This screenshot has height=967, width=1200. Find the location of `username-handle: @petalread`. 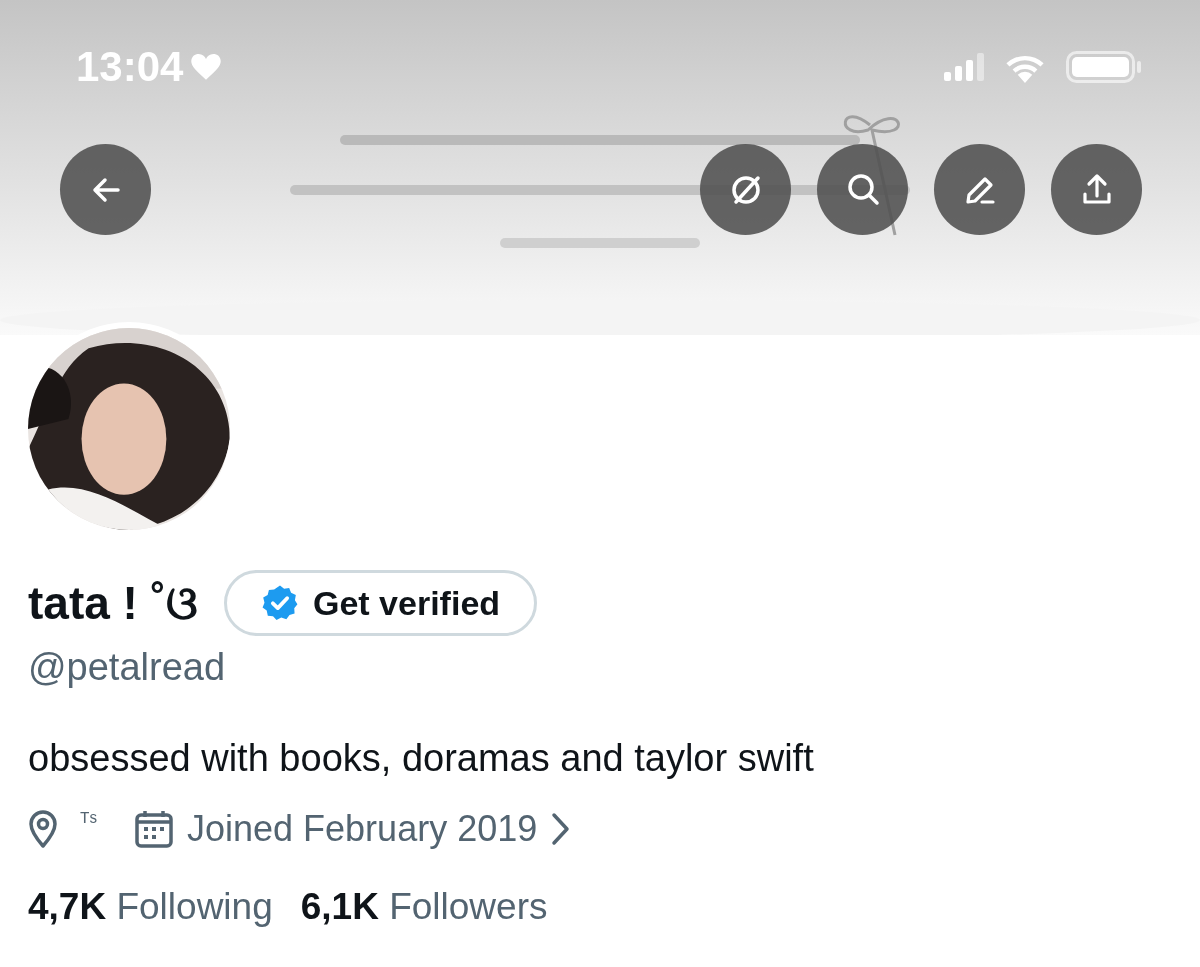

username-handle: @petalread is located at coordinates (127, 667).